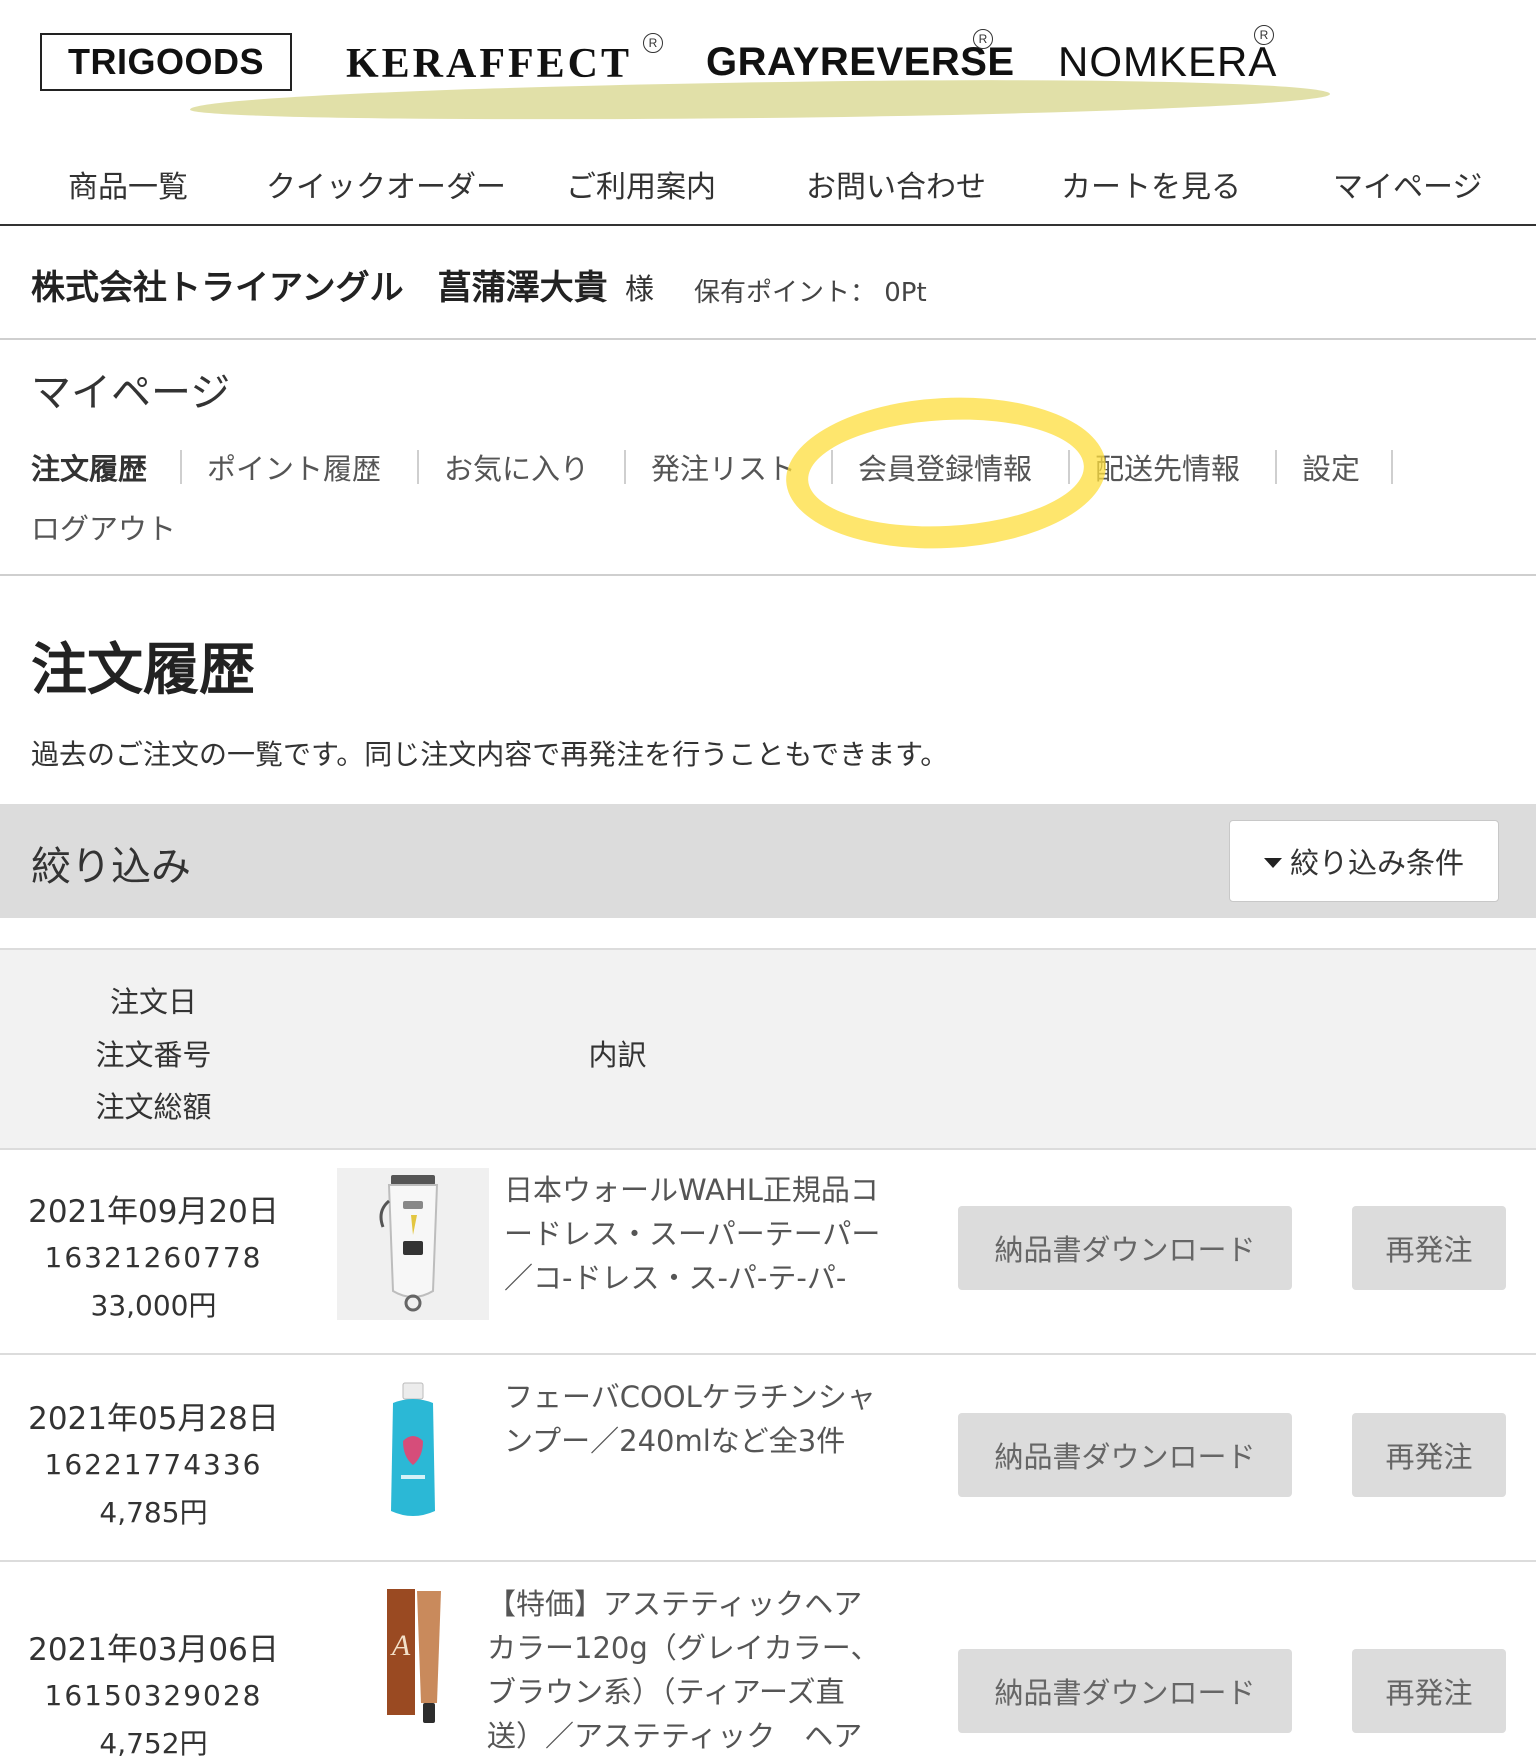  What do you see at coordinates (516, 467) in the screenshot?
I see `tab-favorites: お気に入り` at bounding box center [516, 467].